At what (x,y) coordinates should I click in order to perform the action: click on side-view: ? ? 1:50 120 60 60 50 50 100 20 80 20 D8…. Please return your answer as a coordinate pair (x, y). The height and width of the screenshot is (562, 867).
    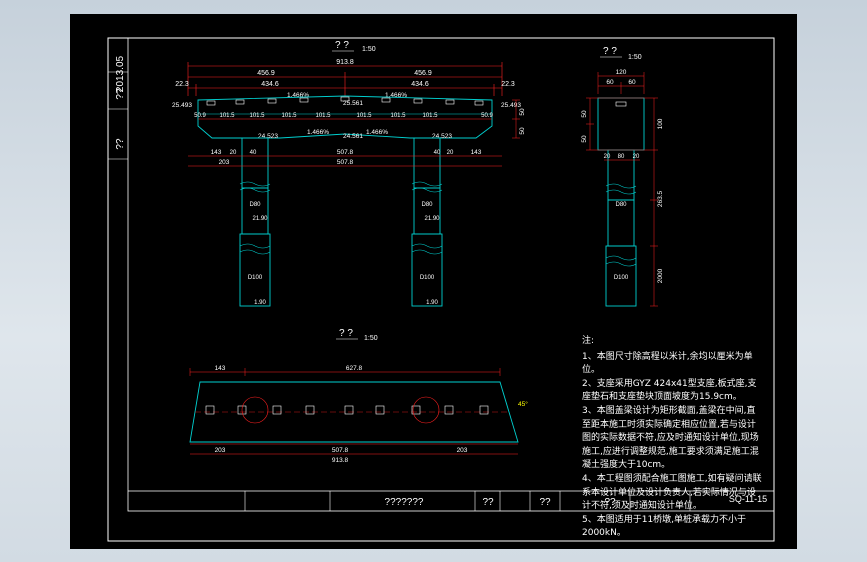
    Looking at the image, I should click on (622, 176).